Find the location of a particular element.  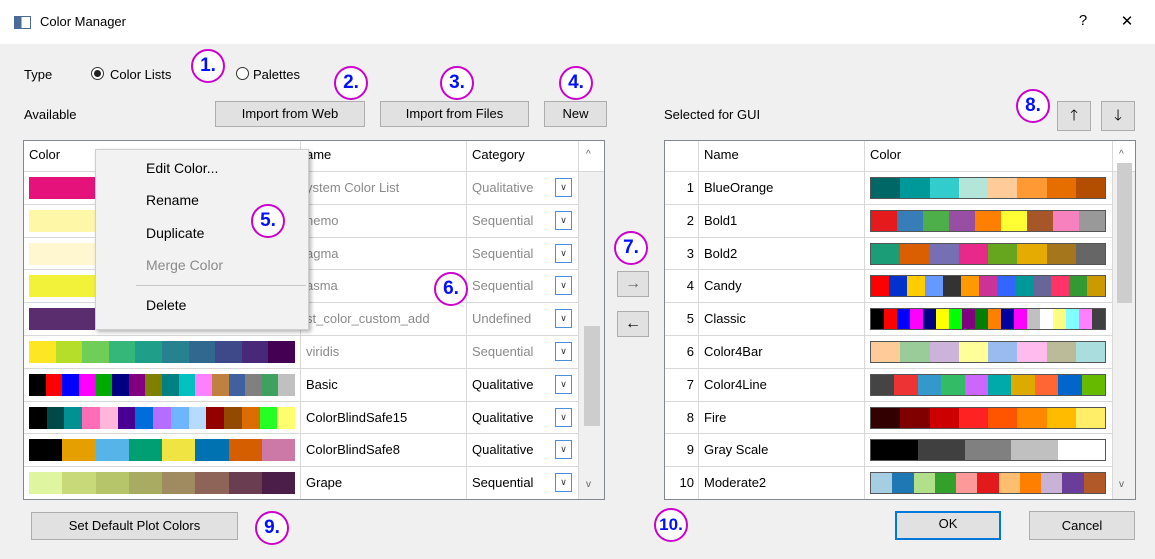

annotation-marker-9: 9. is located at coordinates (272, 528).